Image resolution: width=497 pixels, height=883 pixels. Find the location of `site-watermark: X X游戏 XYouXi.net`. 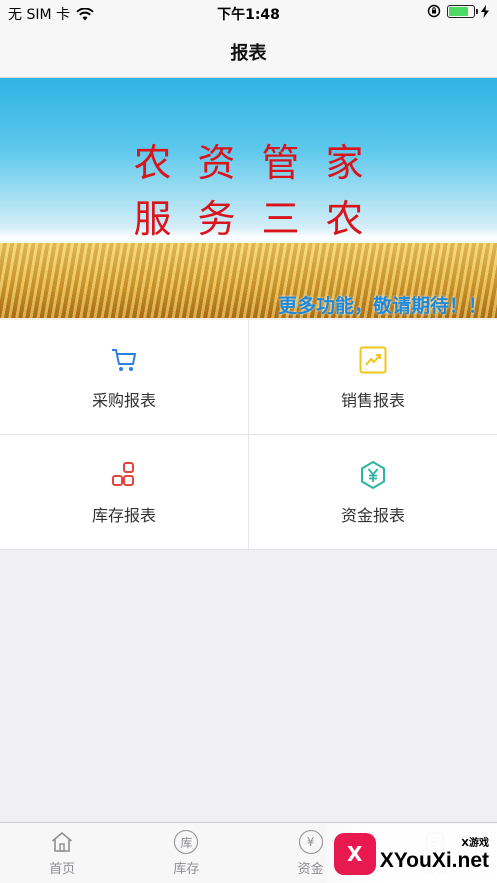

site-watermark: X X游戏 XYouXi.net is located at coordinates (412, 853).